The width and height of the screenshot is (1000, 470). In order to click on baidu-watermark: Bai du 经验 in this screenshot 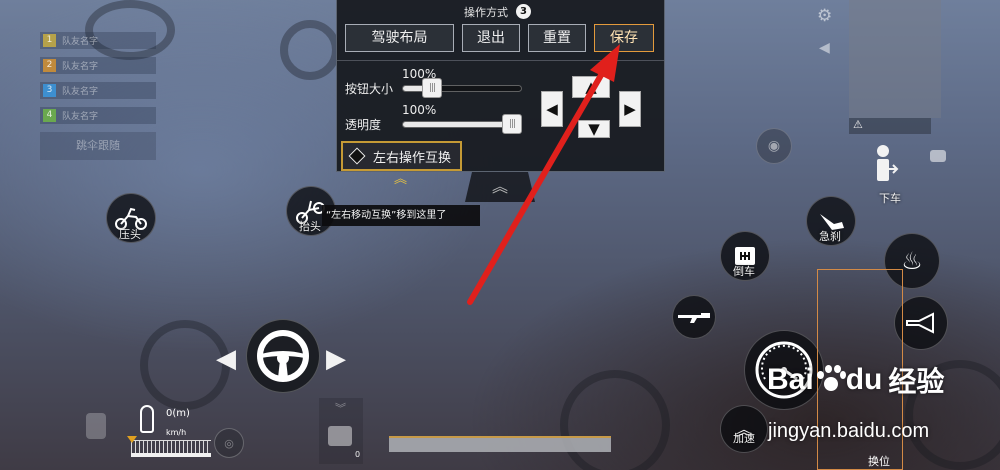, I will do `click(855, 380)`.